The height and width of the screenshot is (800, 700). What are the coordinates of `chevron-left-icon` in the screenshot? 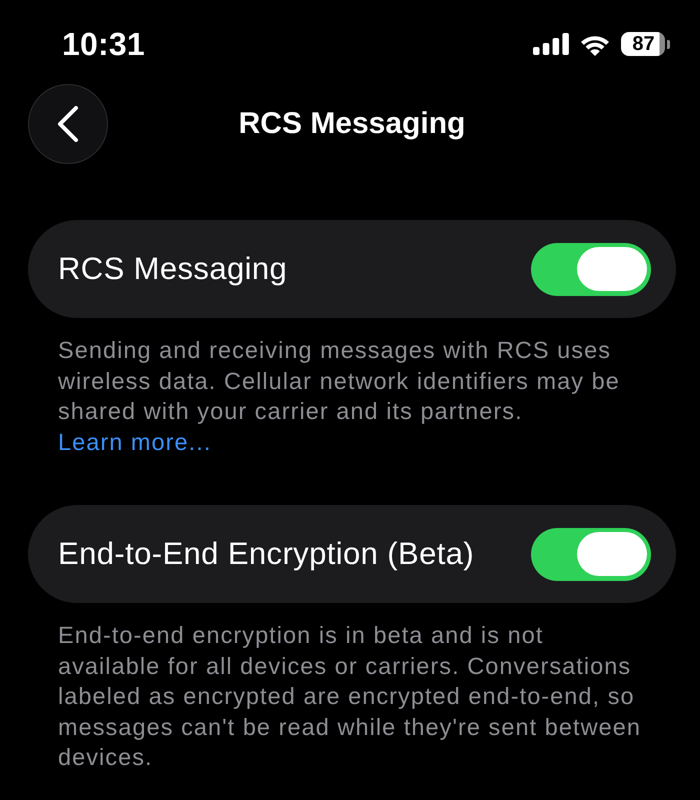 It's located at (68, 124).